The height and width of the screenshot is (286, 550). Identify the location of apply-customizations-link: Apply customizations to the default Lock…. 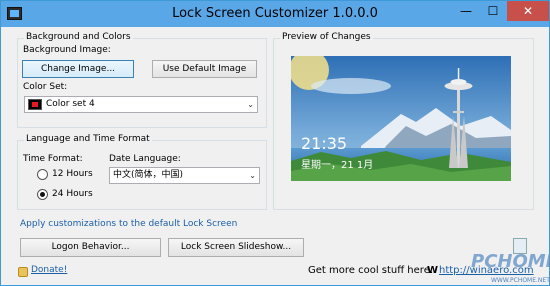
(128, 224).